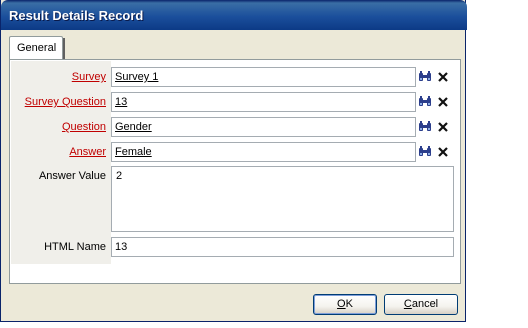 The image size is (528, 328). What do you see at coordinates (263, 127) in the screenshot?
I see `question-field: Gender` at bounding box center [263, 127].